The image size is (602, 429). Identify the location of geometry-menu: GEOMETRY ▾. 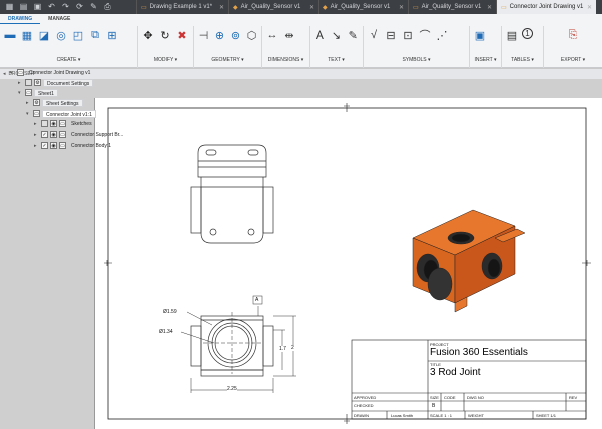
(227, 60).